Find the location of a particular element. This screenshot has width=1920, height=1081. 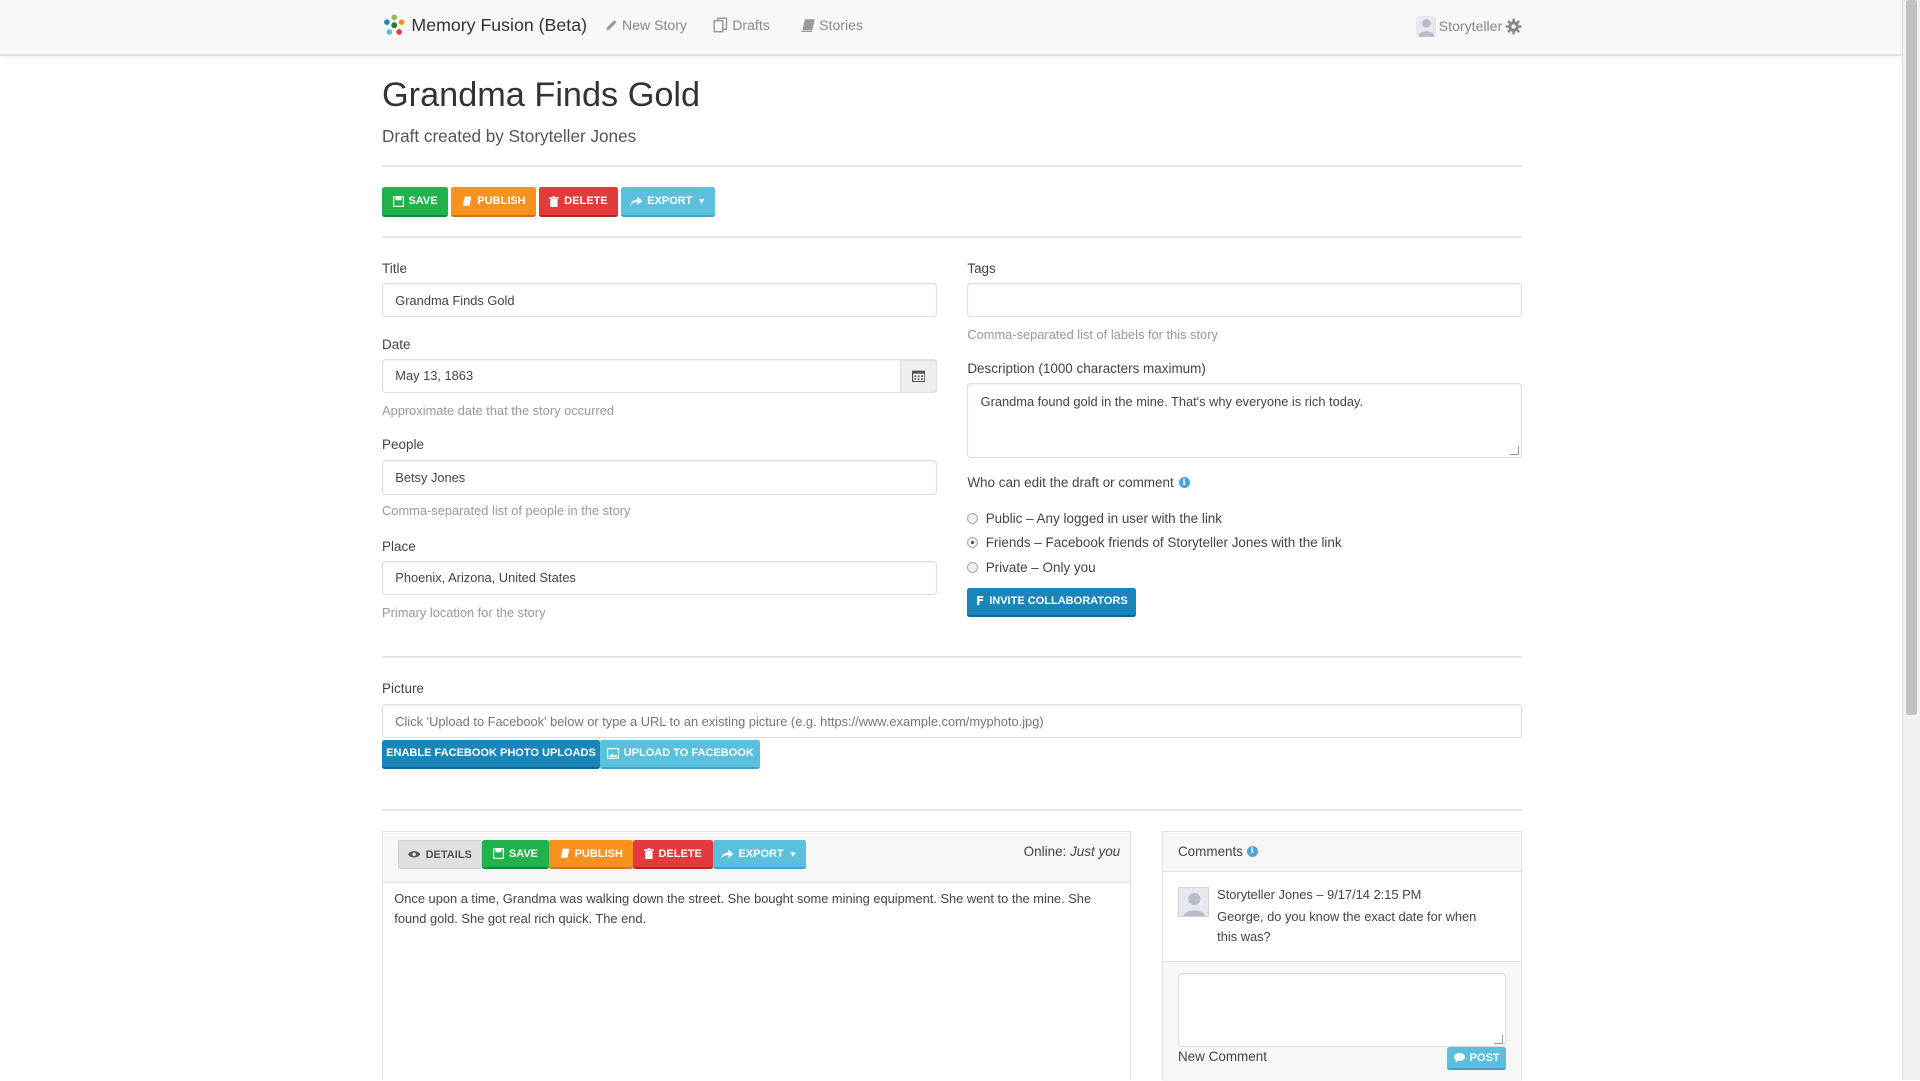

editor-export-label: EXPORT is located at coordinates (761, 853).